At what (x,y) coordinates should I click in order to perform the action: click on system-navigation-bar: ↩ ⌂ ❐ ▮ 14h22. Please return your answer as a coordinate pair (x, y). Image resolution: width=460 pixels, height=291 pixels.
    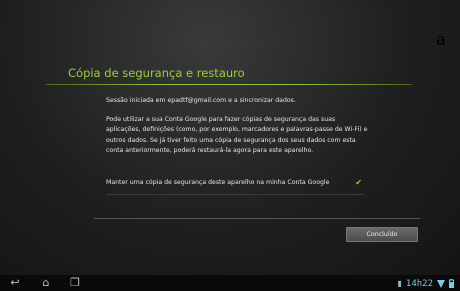
    Looking at the image, I should click on (230, 283).